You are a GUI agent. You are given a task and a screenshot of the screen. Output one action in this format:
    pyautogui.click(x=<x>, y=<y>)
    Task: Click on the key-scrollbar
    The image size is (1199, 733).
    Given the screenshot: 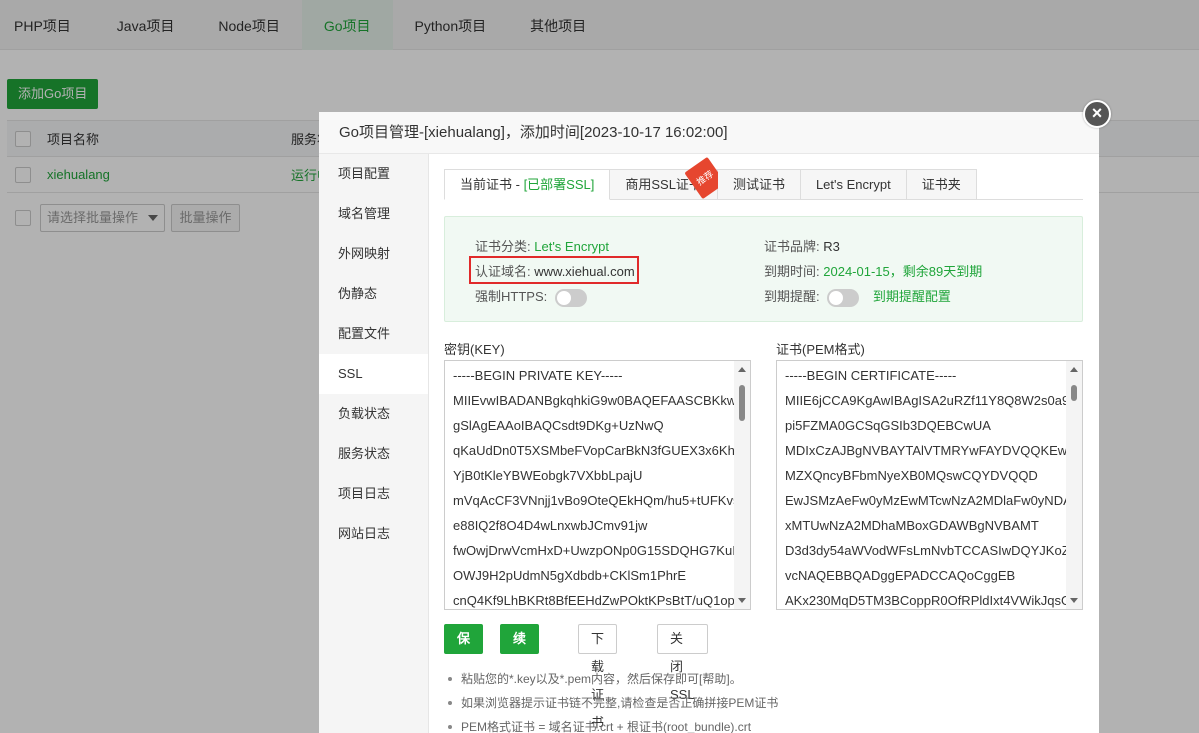 What is the action you would take?
    pyautogui.click(x=742, y=485)
    